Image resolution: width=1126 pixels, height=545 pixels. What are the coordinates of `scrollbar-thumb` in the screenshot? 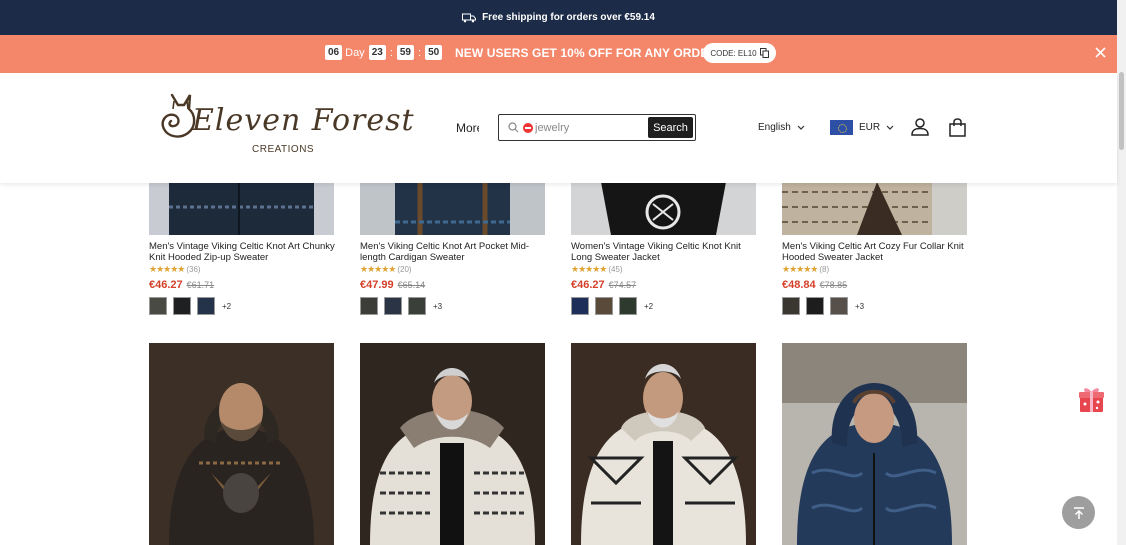 It's located at (1121, 111).